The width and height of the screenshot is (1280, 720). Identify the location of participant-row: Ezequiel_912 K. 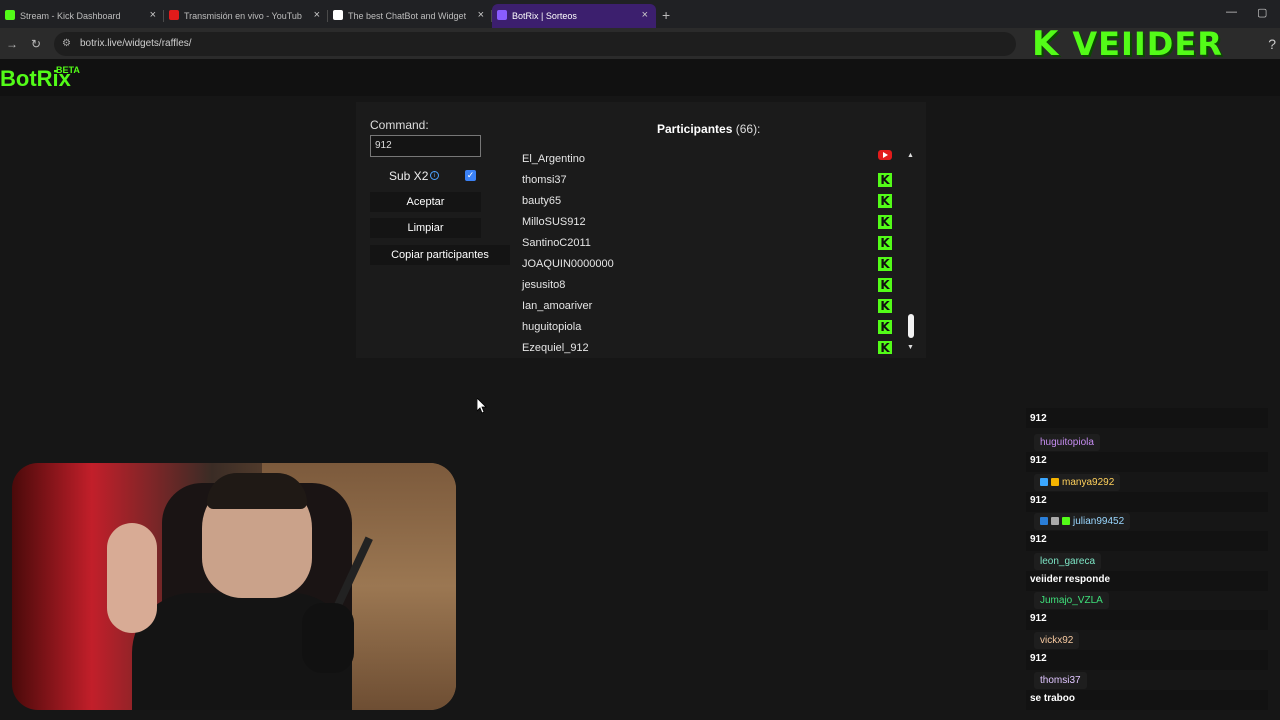
(707, 346).